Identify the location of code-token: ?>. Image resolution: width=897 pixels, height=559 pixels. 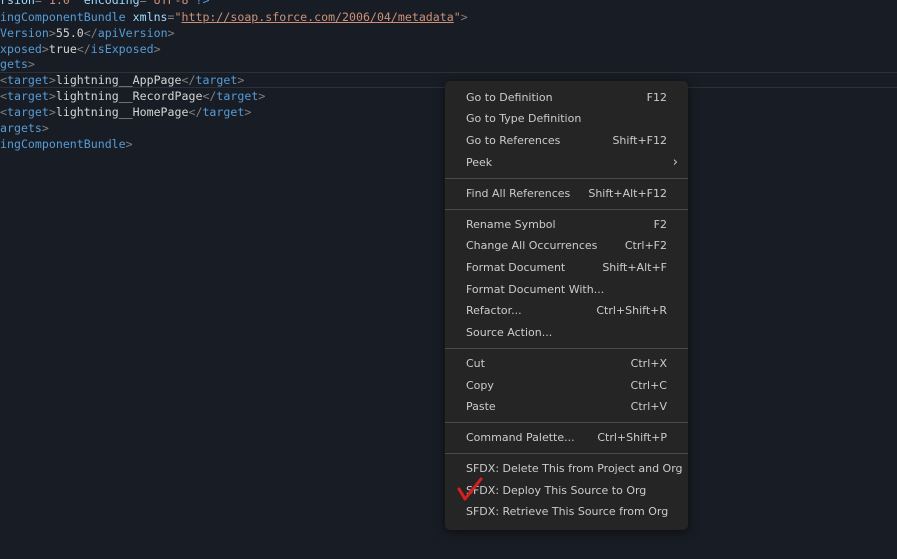
(202, 3).